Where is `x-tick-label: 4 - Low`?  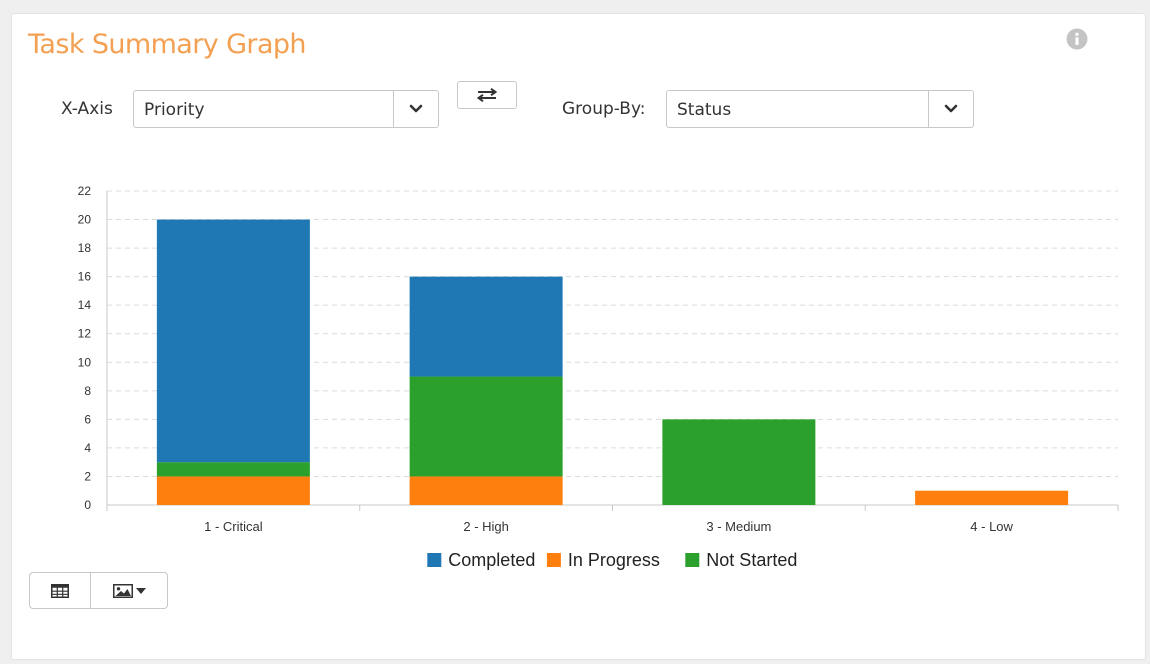 x-tick-label: 4 - Low is located at coordinates (991, 526).